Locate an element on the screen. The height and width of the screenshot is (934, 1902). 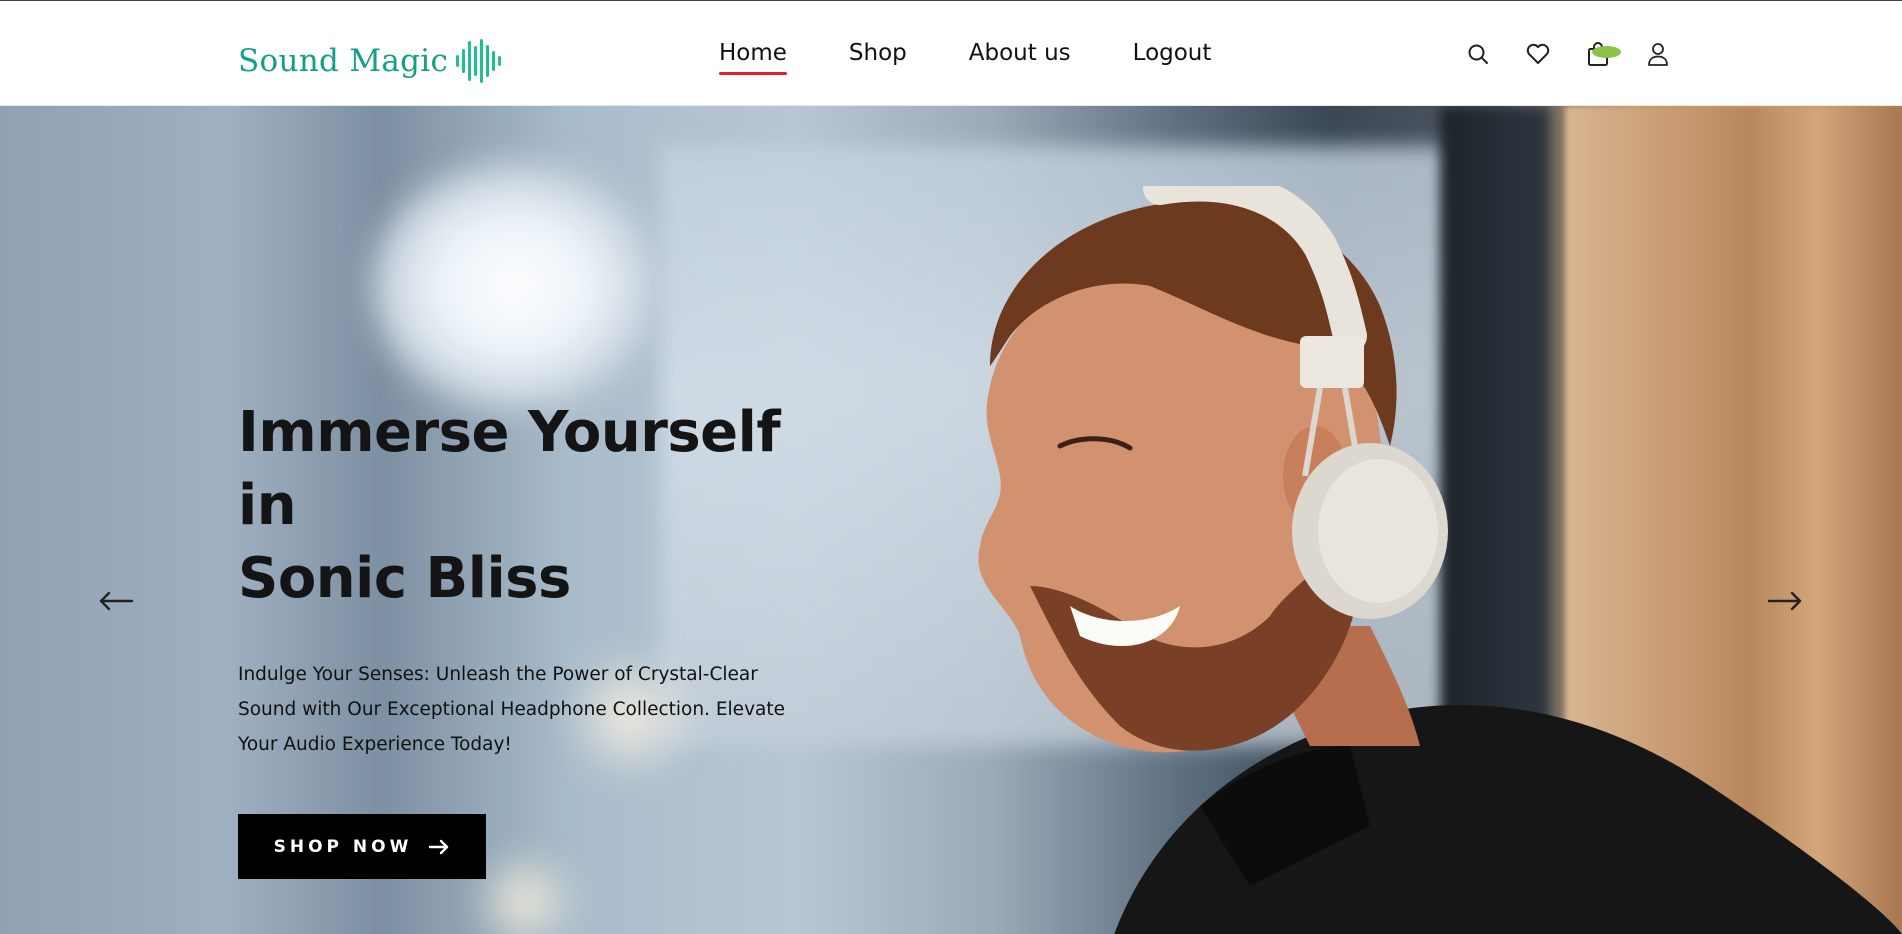
nav-shop: Shop is located at coordinates (878, 53).